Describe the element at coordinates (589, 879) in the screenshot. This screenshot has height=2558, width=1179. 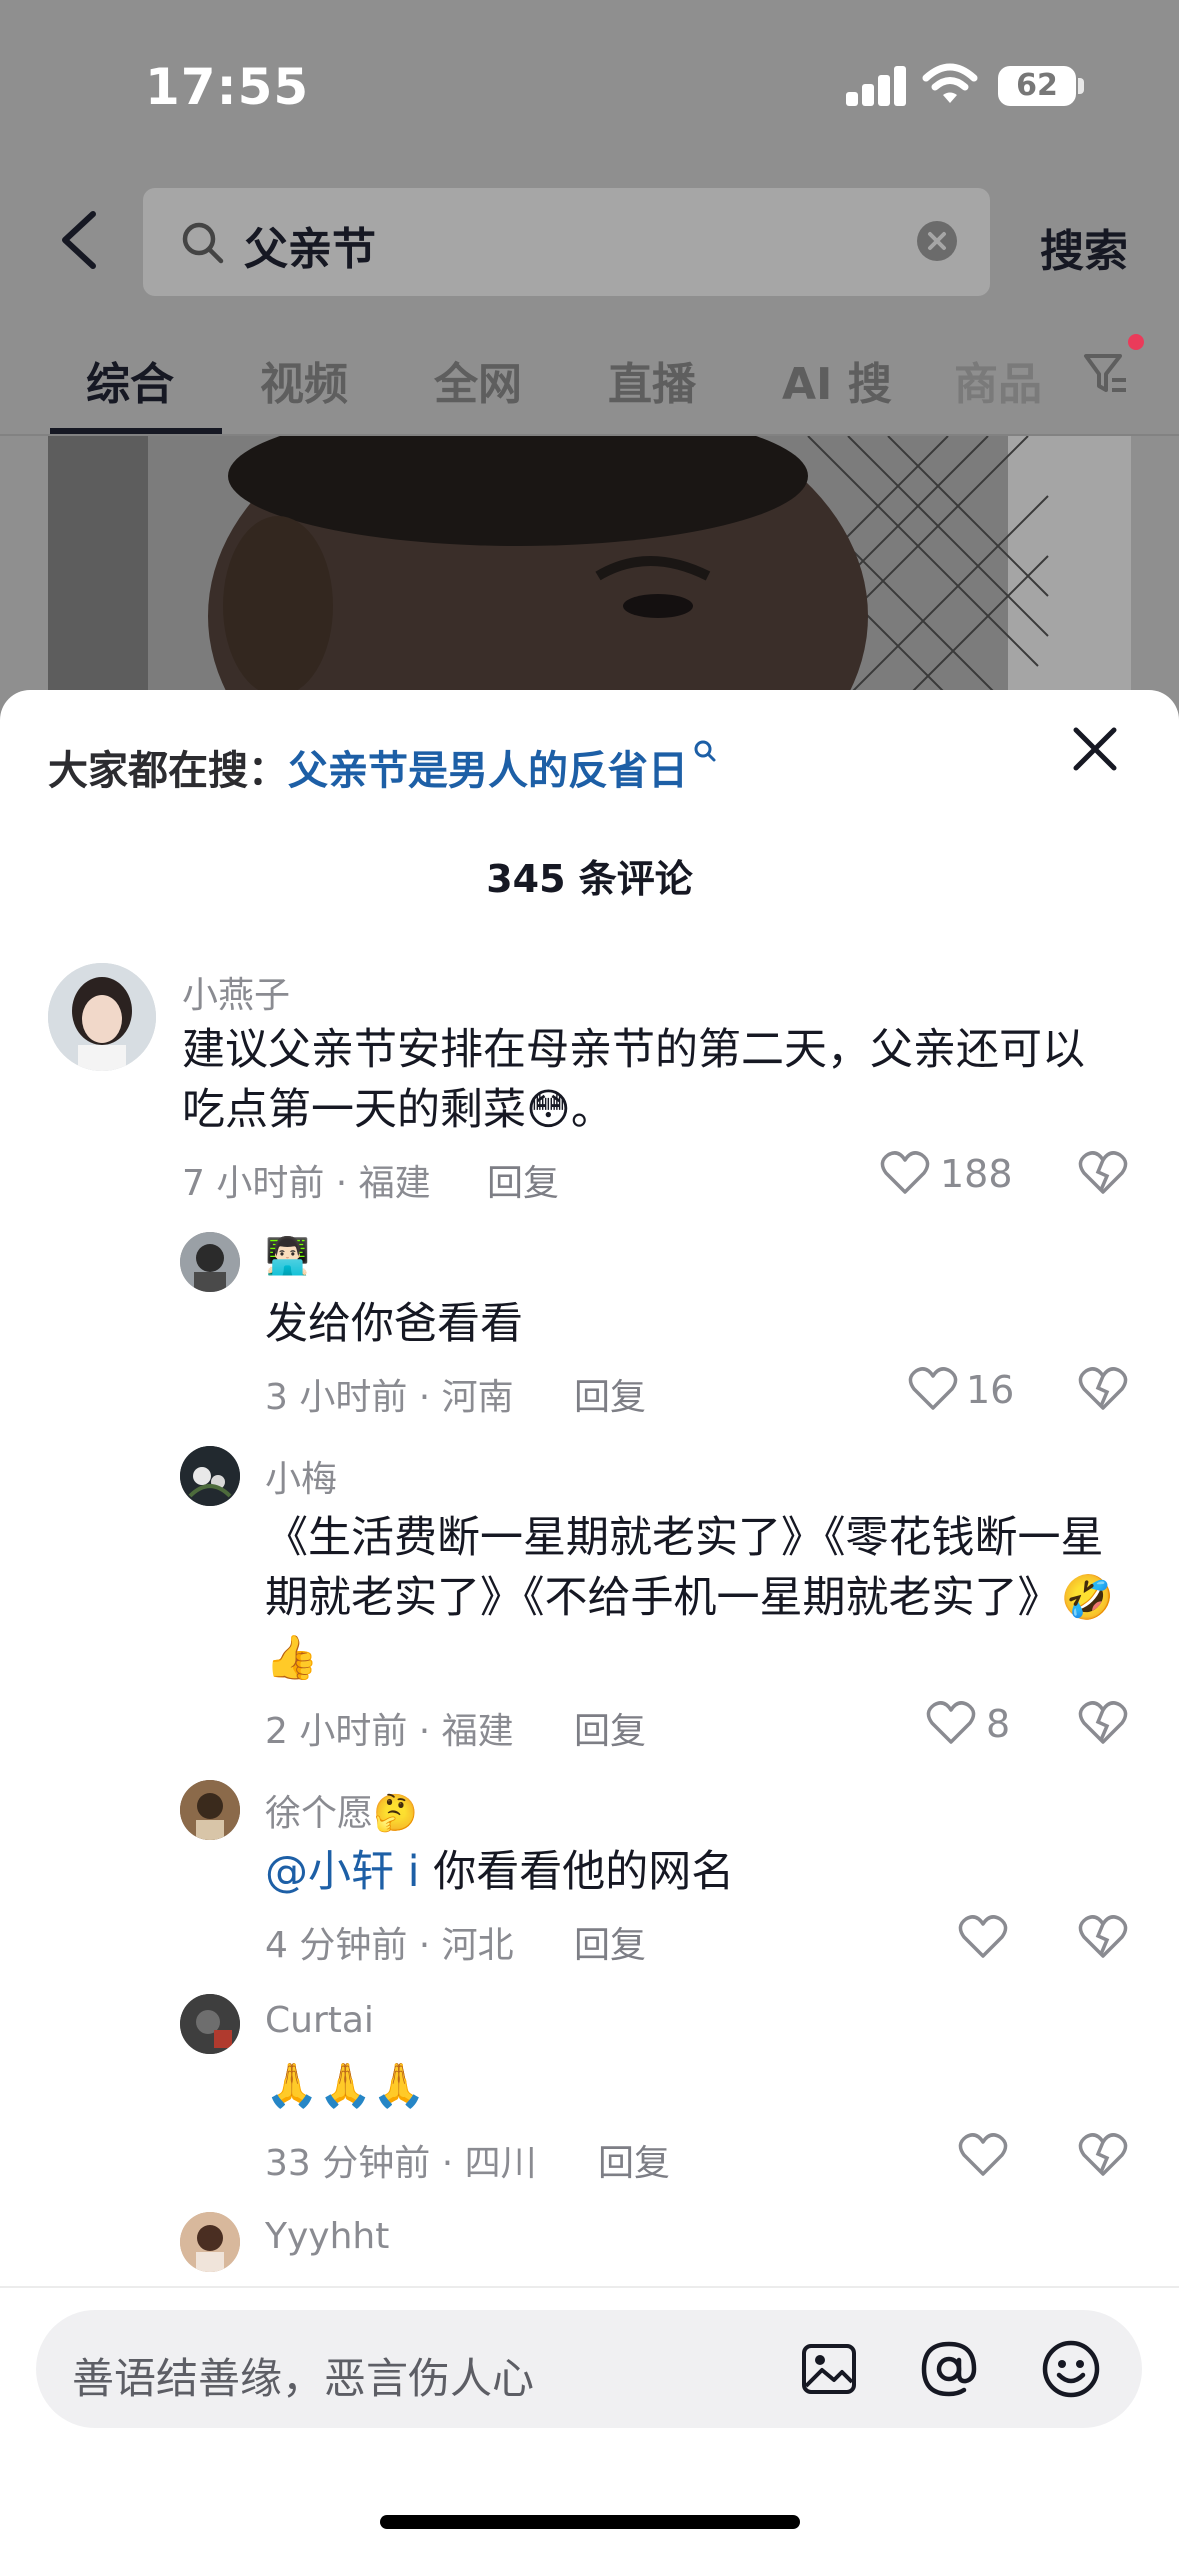
I see `comment-count: 345 条评论` at that location.